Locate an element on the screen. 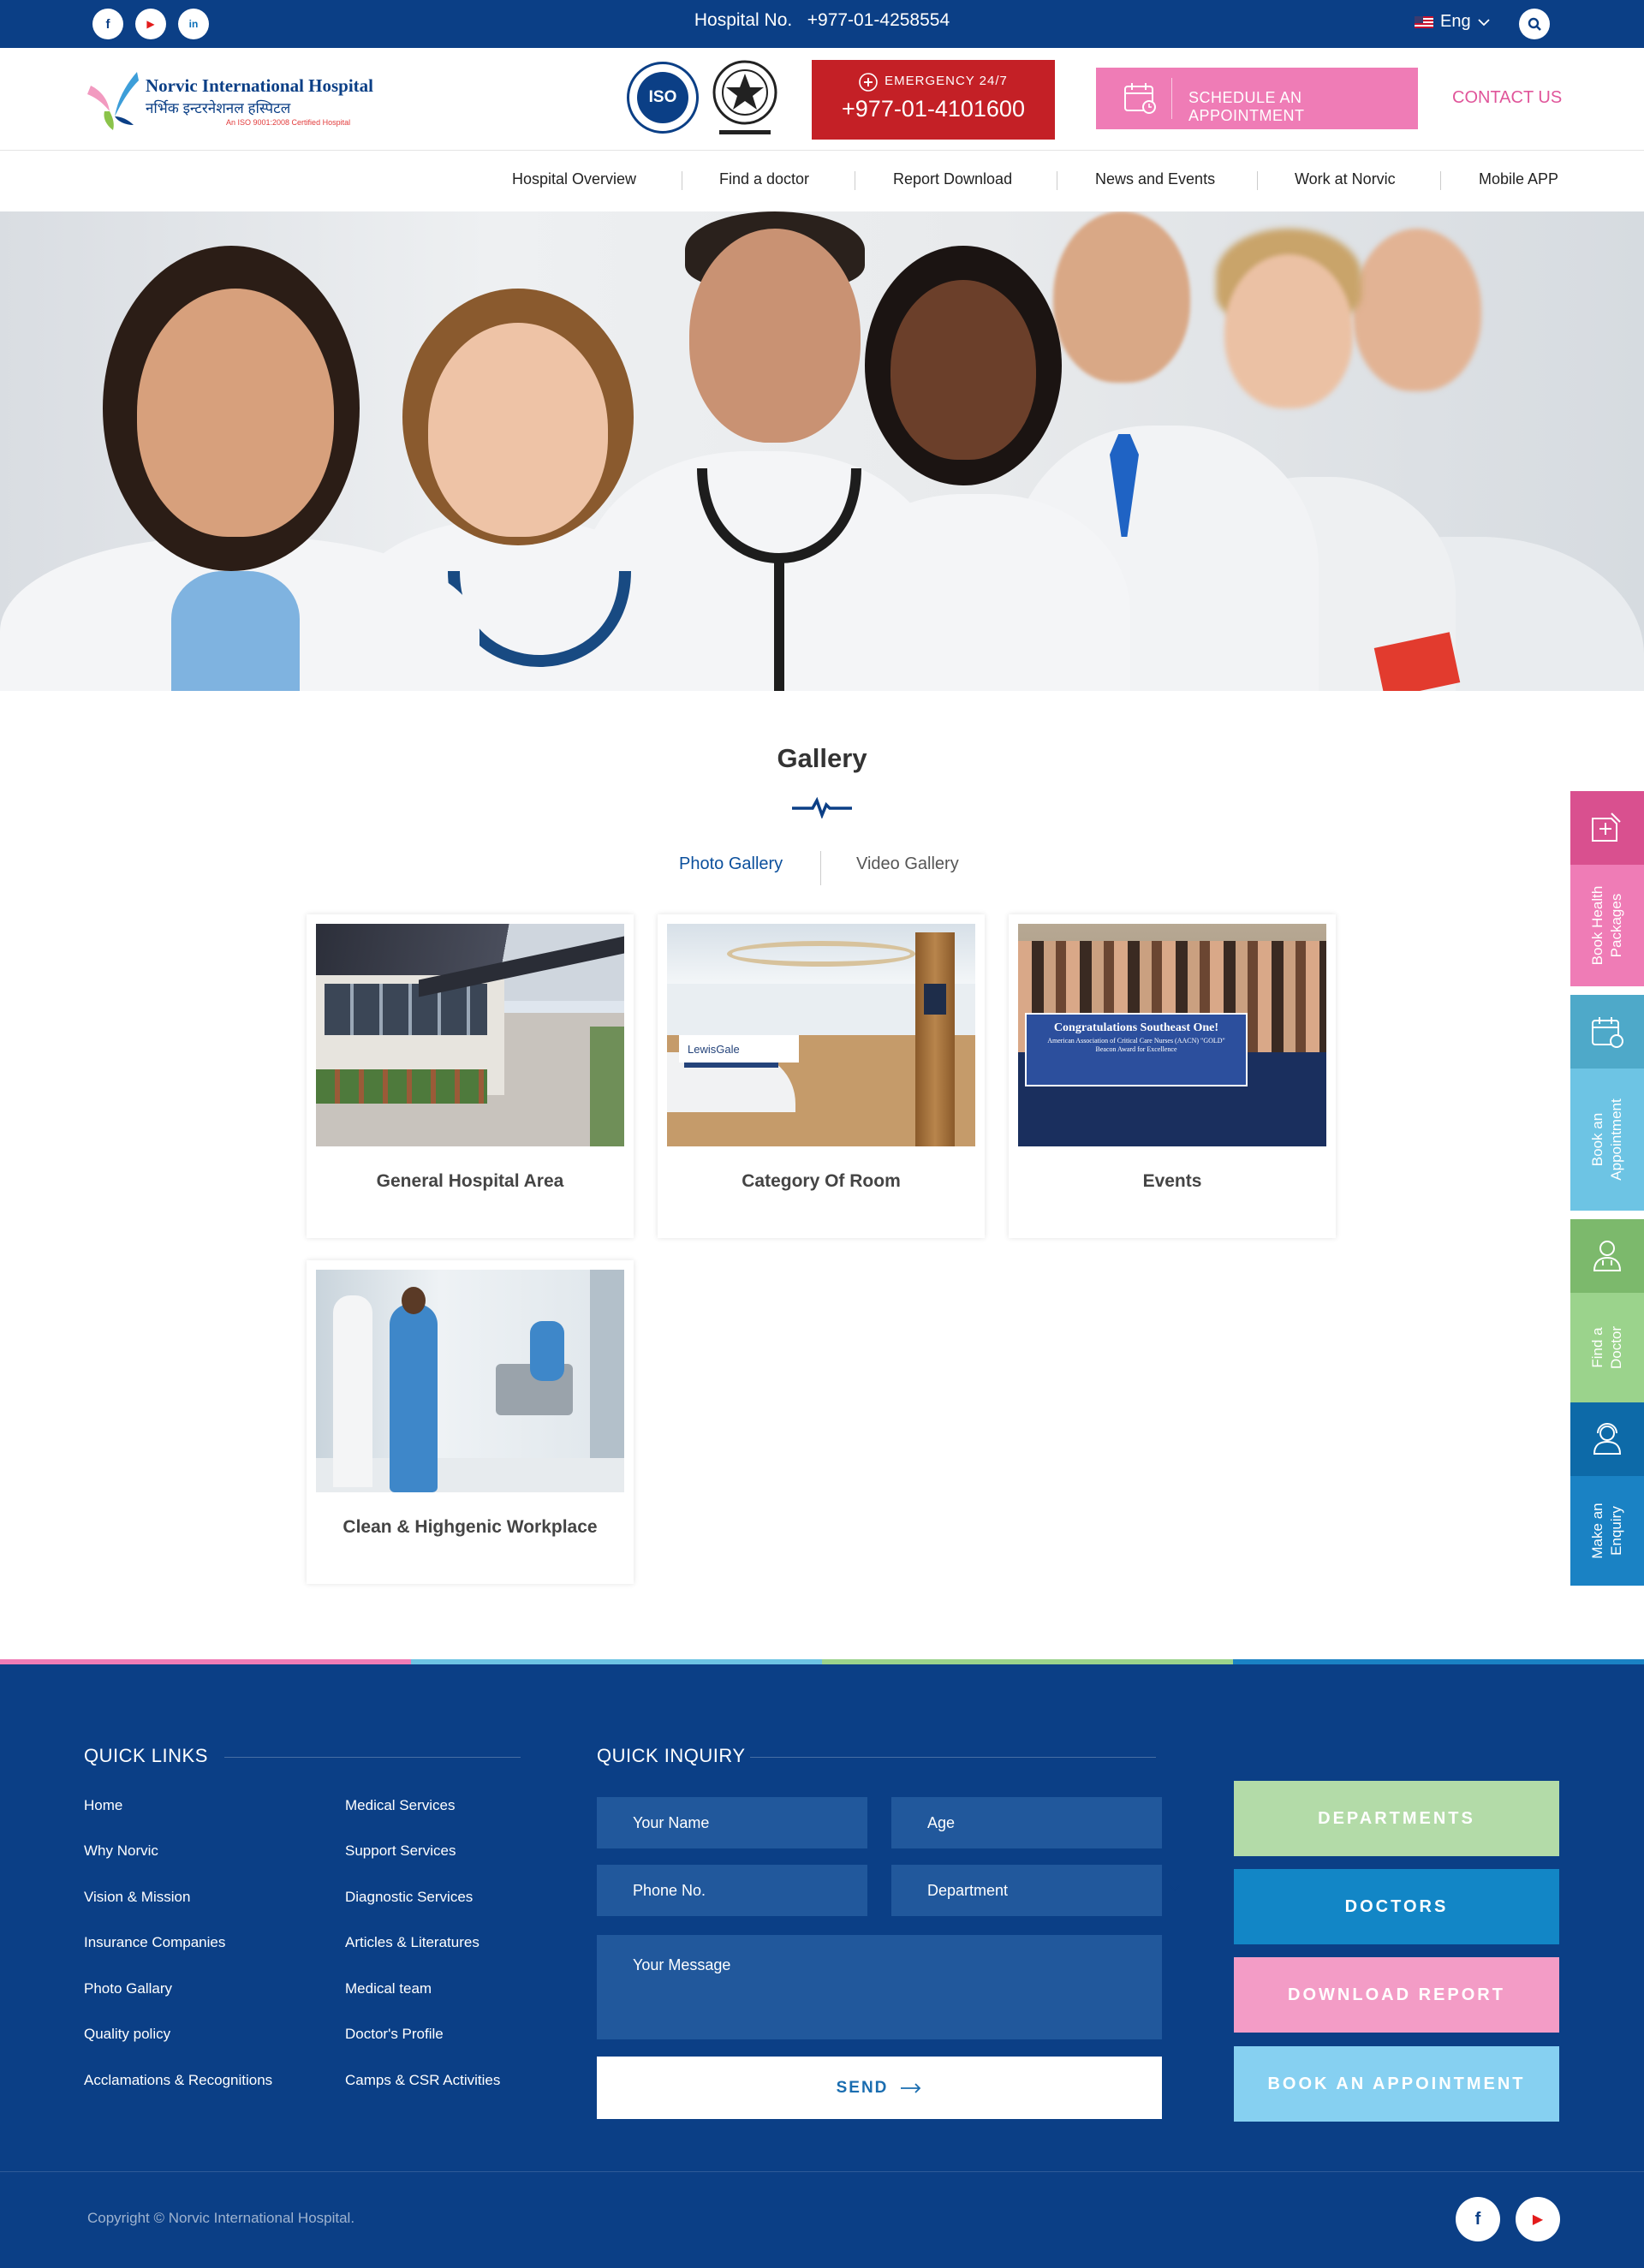 Image resolution: width=1644 pixels, height=2268 pixels. event-banner-title: Congratulations Southeast One! is located at coordinates (1136, 1027).